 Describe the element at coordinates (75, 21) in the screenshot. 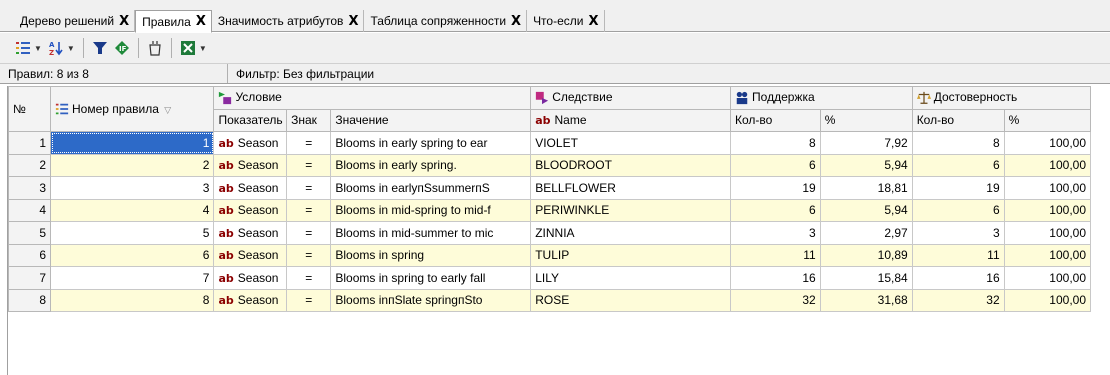

I see `tab-1: Дерево решений X` at that location.